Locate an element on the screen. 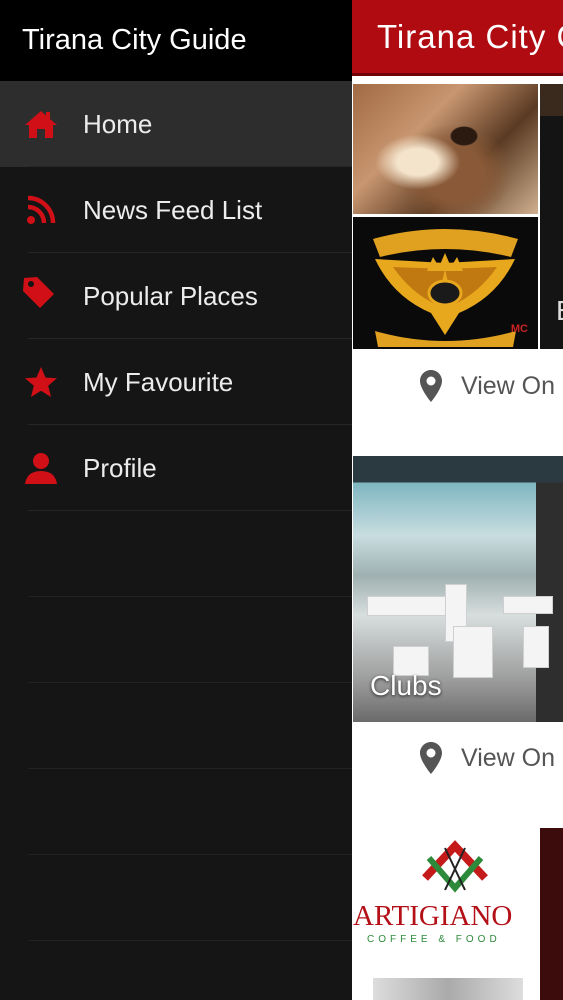 The width and height of the screenshot is (563, 1000). building-image is located at coordinates (448, 989).